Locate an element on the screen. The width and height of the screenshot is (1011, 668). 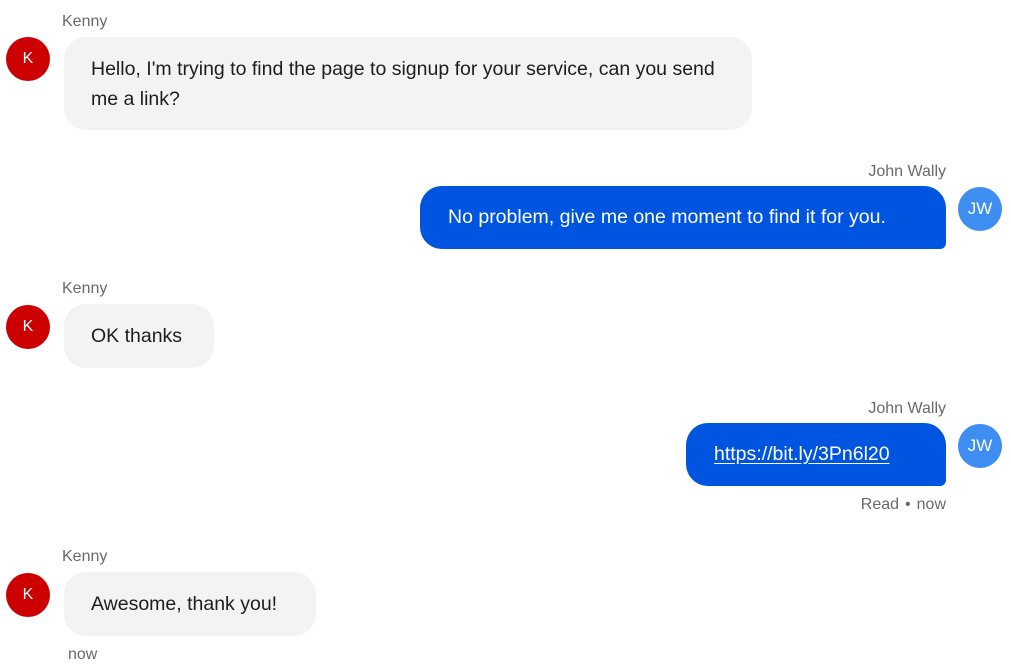
read-status: Read is located at coordinates (880, 504).